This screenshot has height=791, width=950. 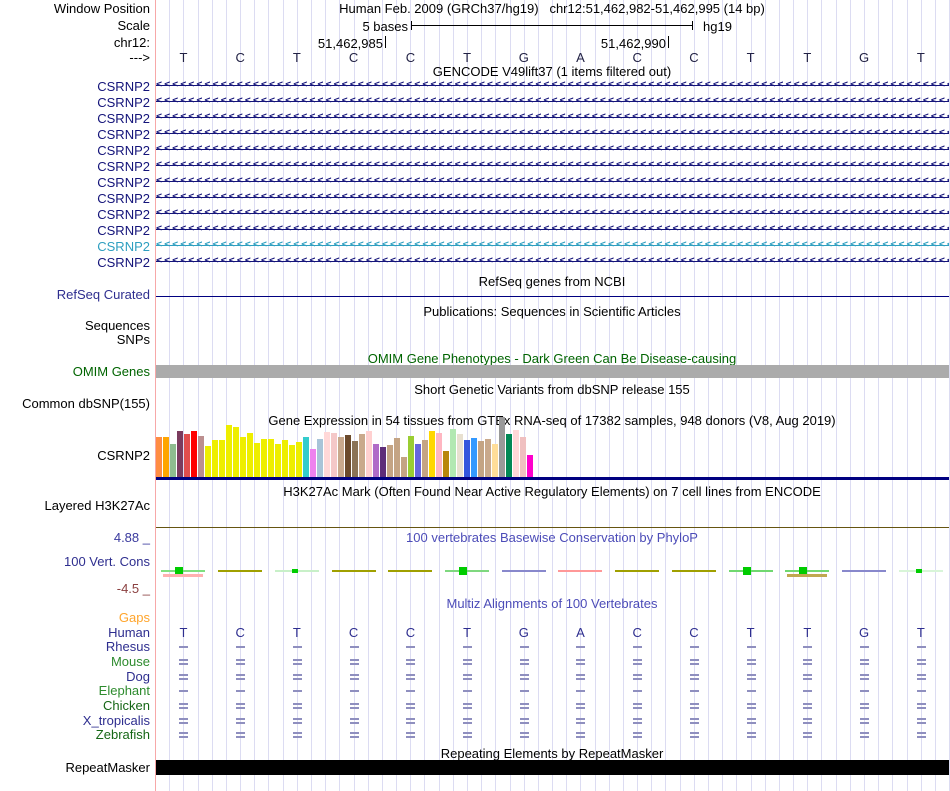 What do you see at coordinates (75, 339) in the screenshot?
I see `snps-label: SNPs` at bounding box center [75, 339].